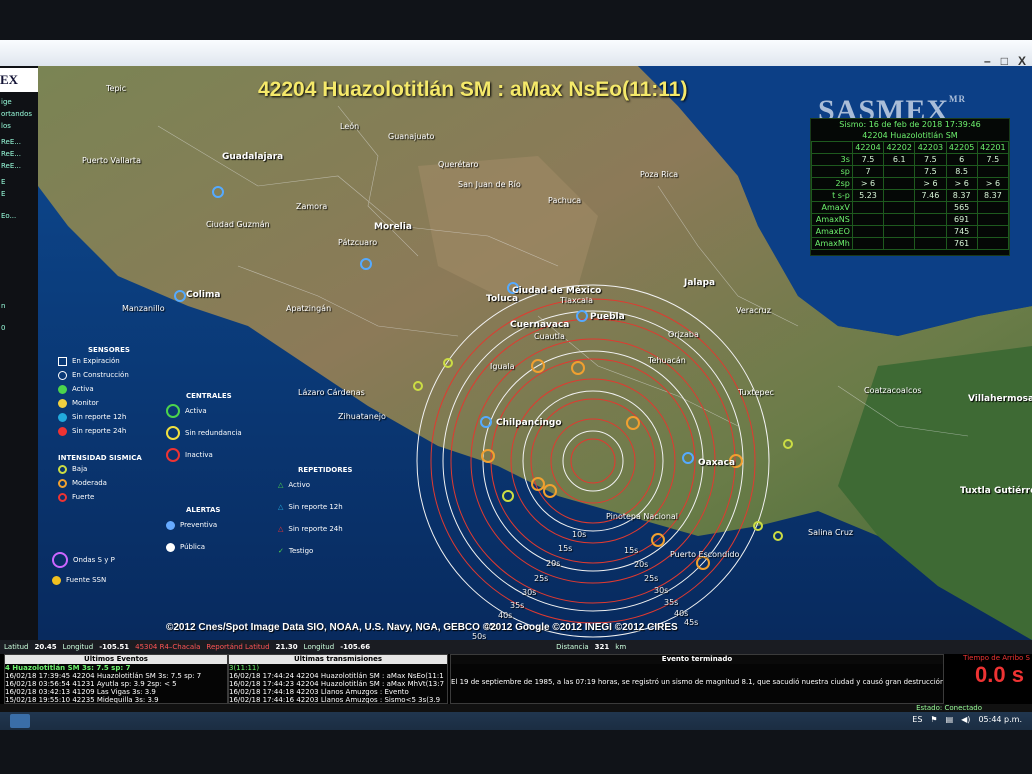  What do you see at coordinates (338, 659) in the screenshot?
I see `transmissions-title: Últimas transmisiones` at bounding box center [338, 659].